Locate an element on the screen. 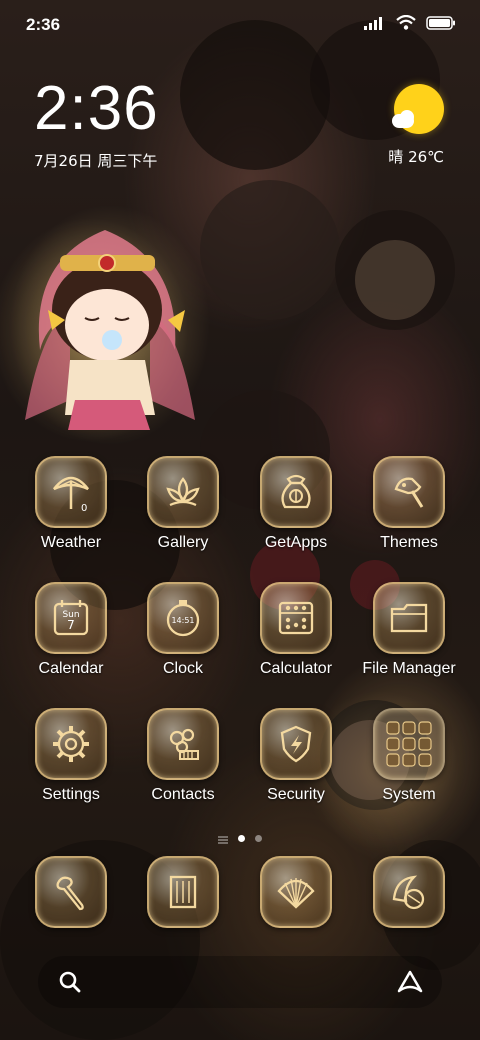 The height and width of the screenshot is (1040, 480). app-contacts: Contacts is located at coordinates (183, 756).